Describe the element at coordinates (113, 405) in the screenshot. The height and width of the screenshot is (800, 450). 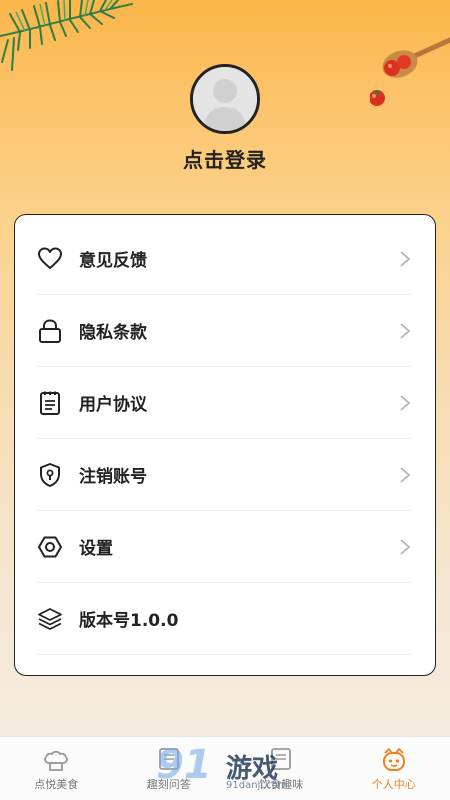
I see `menu-item-label: 用户协议` at that location.